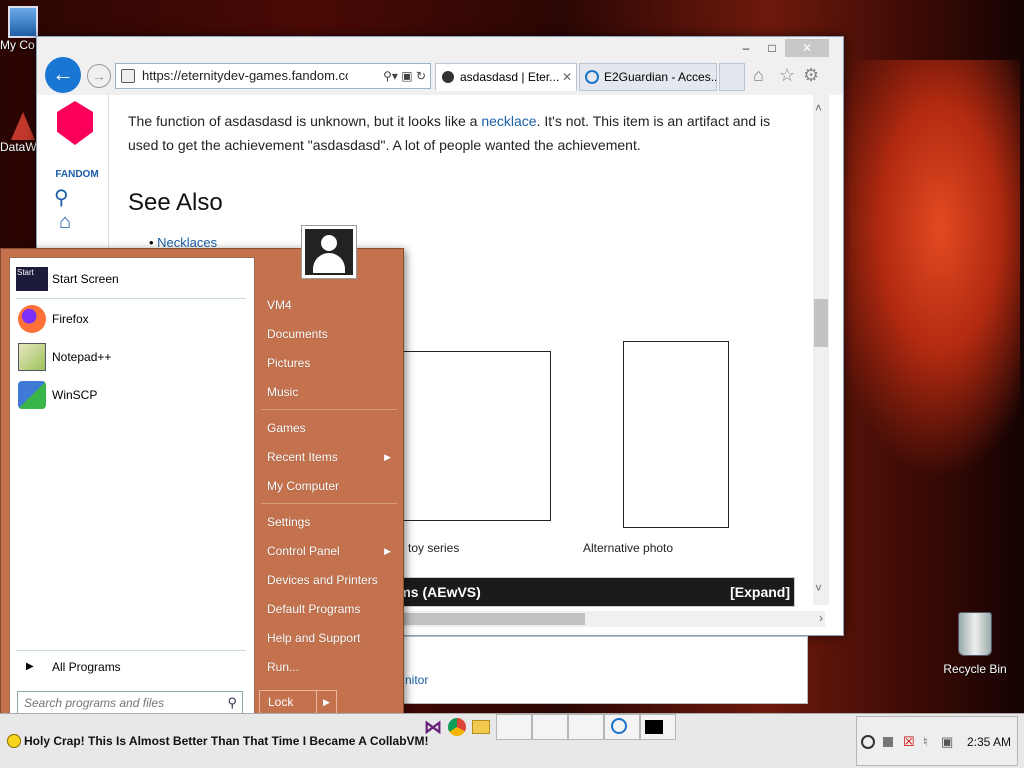 The width and height of the screenshot is (1024, 768). What do you see at coordinates (329, 305) in the screenshot?
I see `start-vm4: VM4` at bounding box center [329, 305].